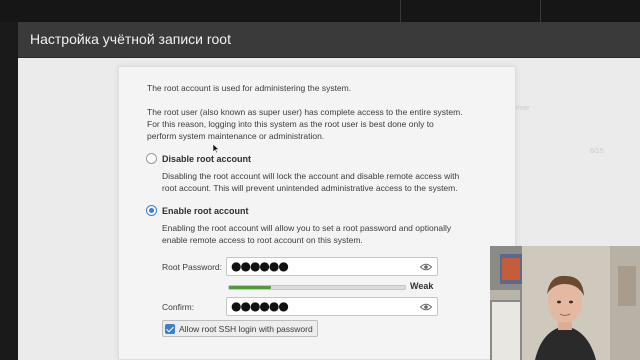 This screenshot has width=640, height=360. Describe the element at coordinates (216, 148) in the screenshot. I see `mouse-pointer-icon` at that location.